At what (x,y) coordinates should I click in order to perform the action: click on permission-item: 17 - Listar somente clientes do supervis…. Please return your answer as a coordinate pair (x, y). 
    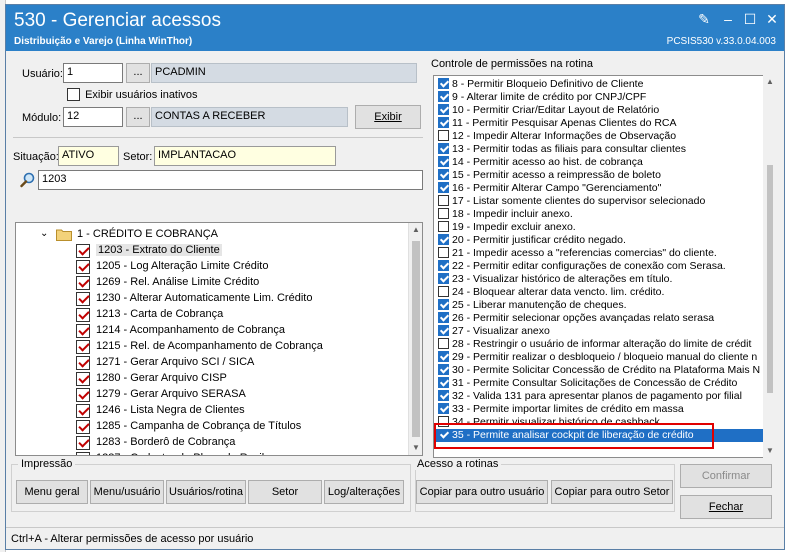
    Looking at the image, I should click on (599, 201).